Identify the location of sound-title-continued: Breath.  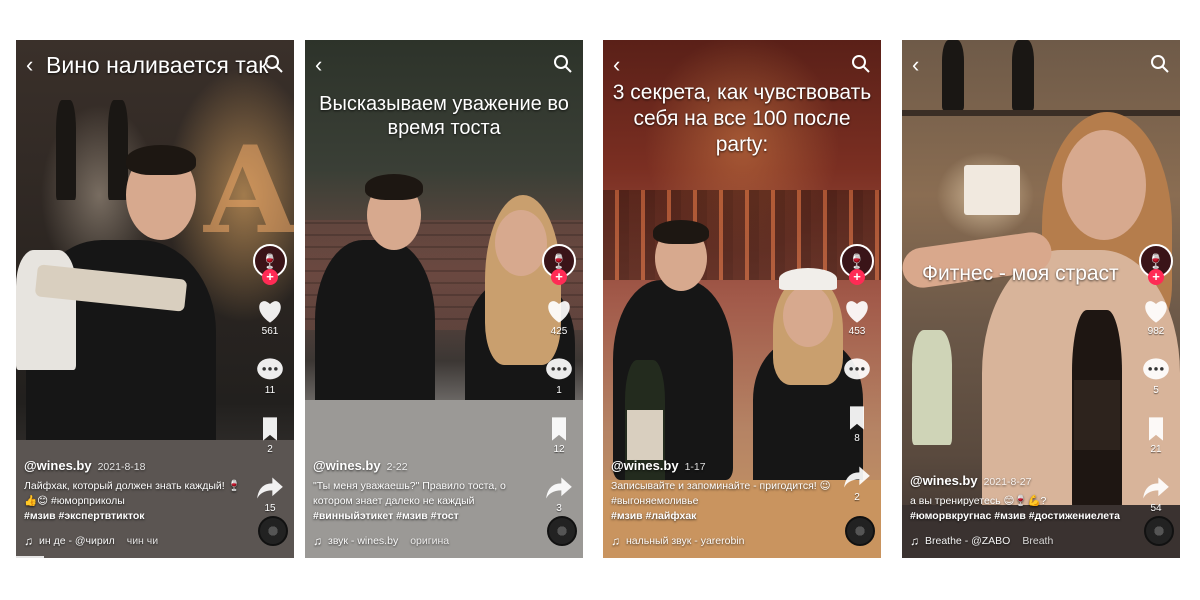
(1038, 541).